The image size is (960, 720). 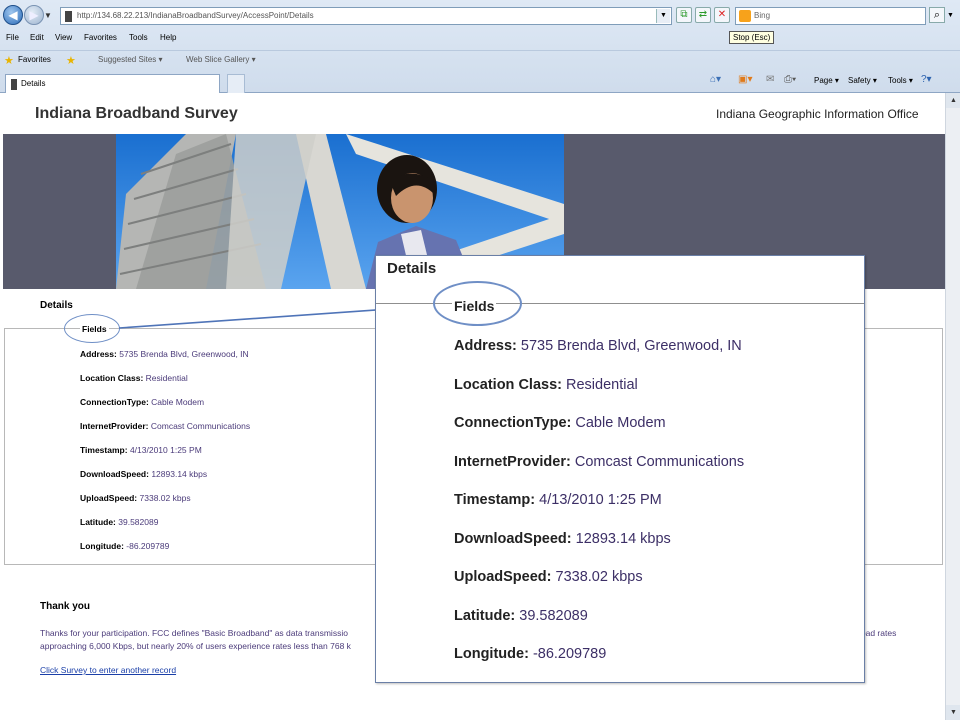 What do you see at coordinates (631, 346) in the screenshot?
I see `callout-row-value: 5735 Brenda Blvd, Greenwood, IN` at bounding box center [631, 346].